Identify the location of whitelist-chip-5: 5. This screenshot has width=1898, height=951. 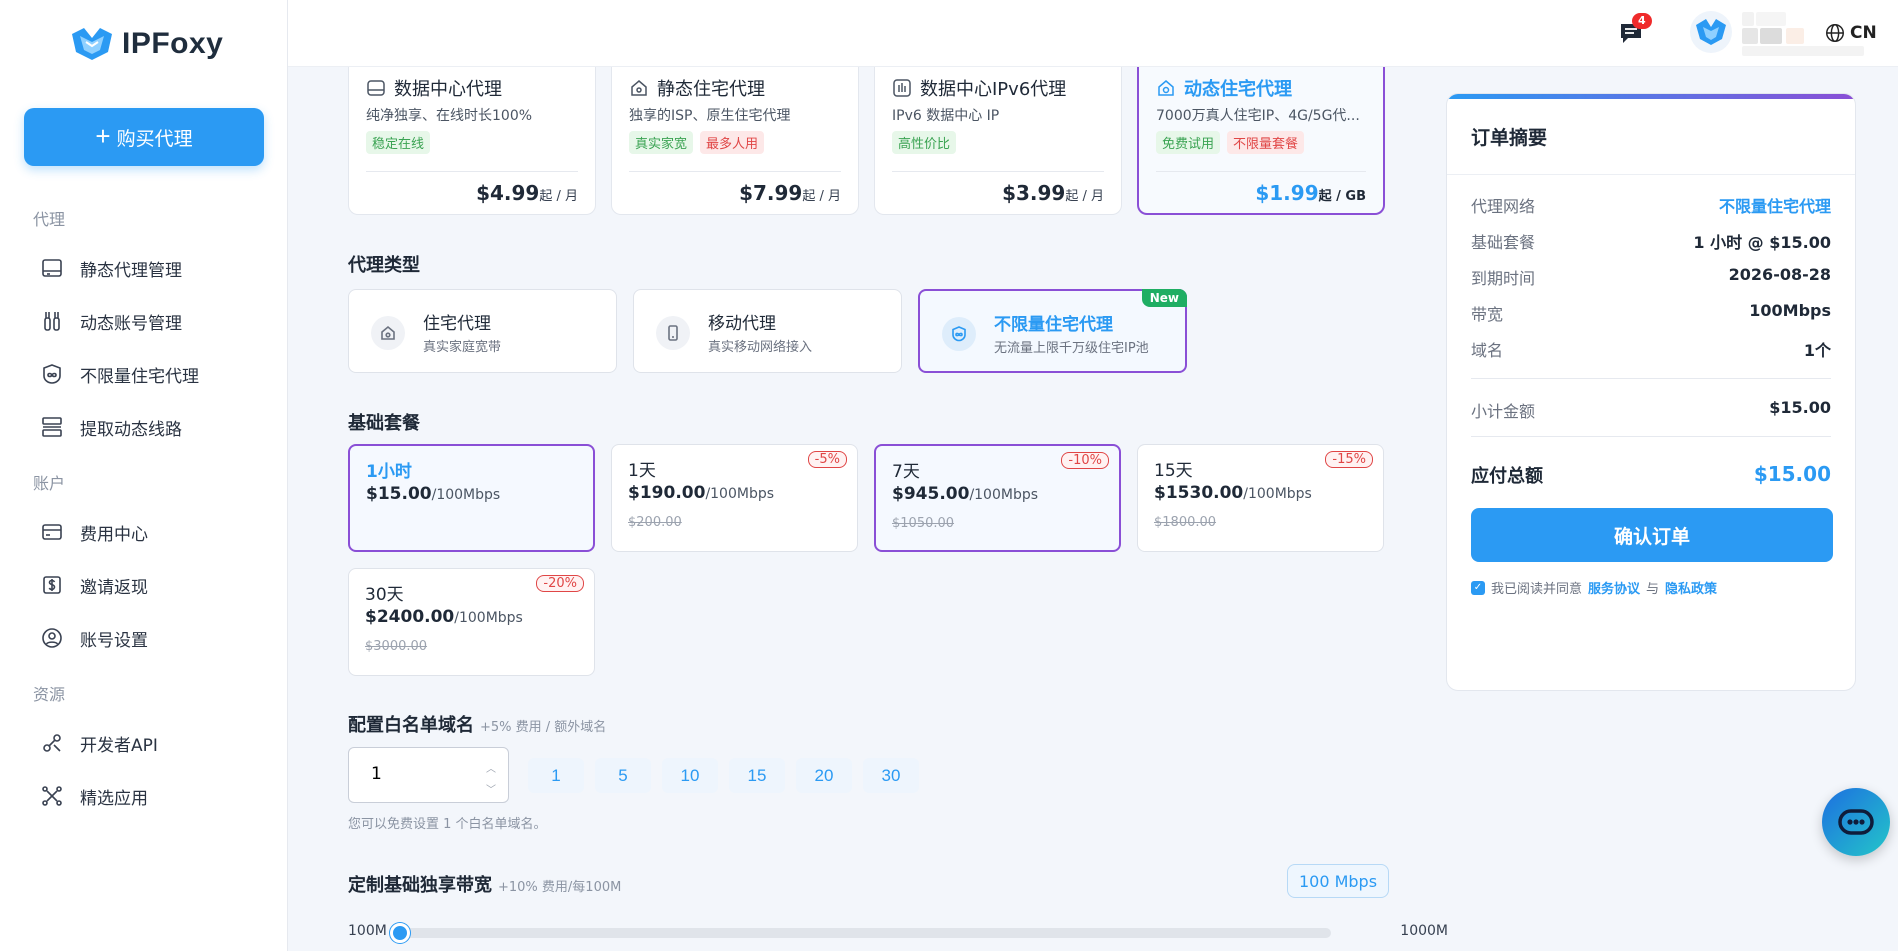
(623, 775).